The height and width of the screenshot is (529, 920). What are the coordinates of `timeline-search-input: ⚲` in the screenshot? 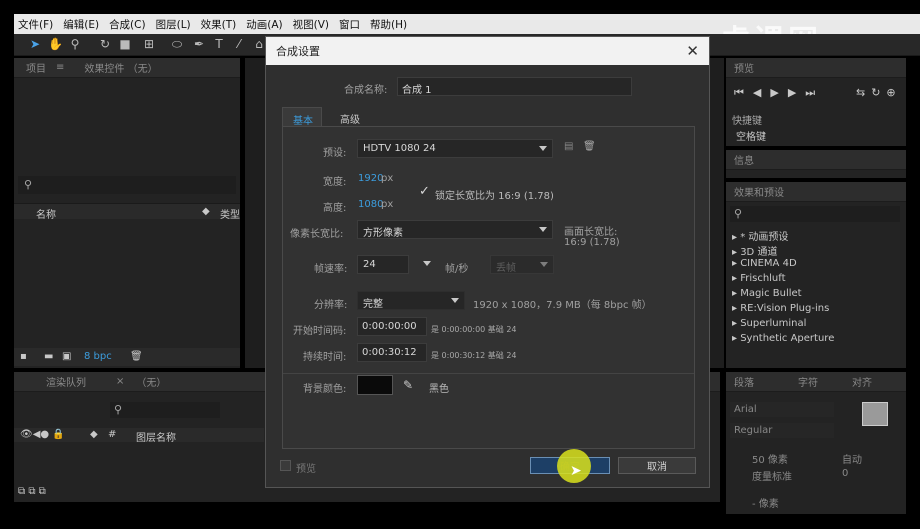 It's located at (165, 410).